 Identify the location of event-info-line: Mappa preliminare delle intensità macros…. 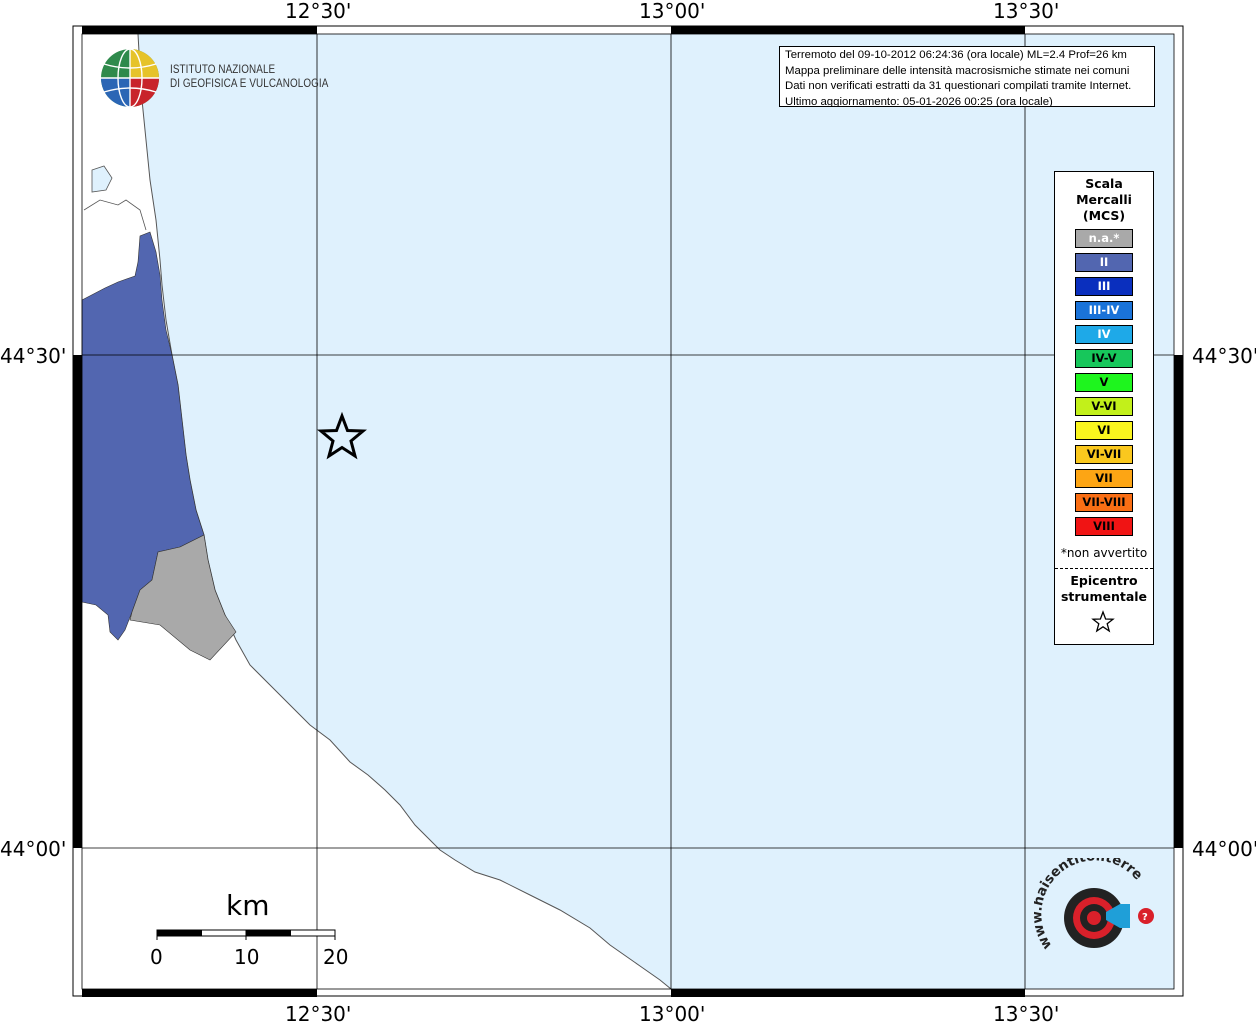
(957, 70).